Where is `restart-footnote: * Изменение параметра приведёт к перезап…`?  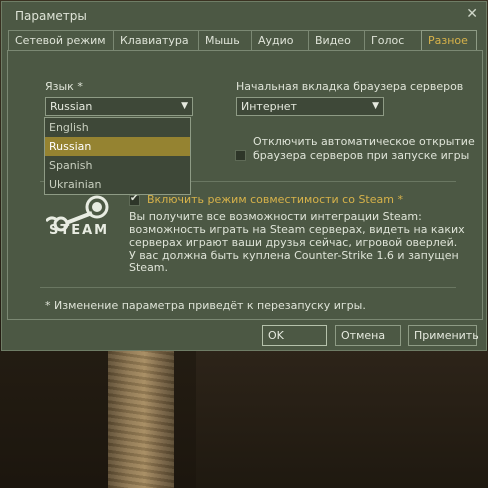 restart-footnote: * Изменение параметра приведёт к перезап… is located at coordinates (205, 305).